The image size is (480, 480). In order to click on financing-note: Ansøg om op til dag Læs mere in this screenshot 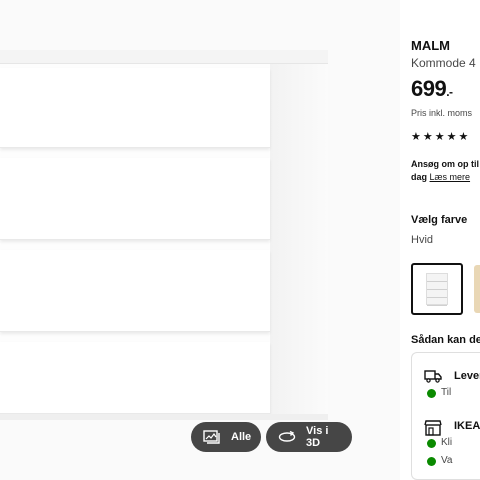, I will do `click(445, 171)`.